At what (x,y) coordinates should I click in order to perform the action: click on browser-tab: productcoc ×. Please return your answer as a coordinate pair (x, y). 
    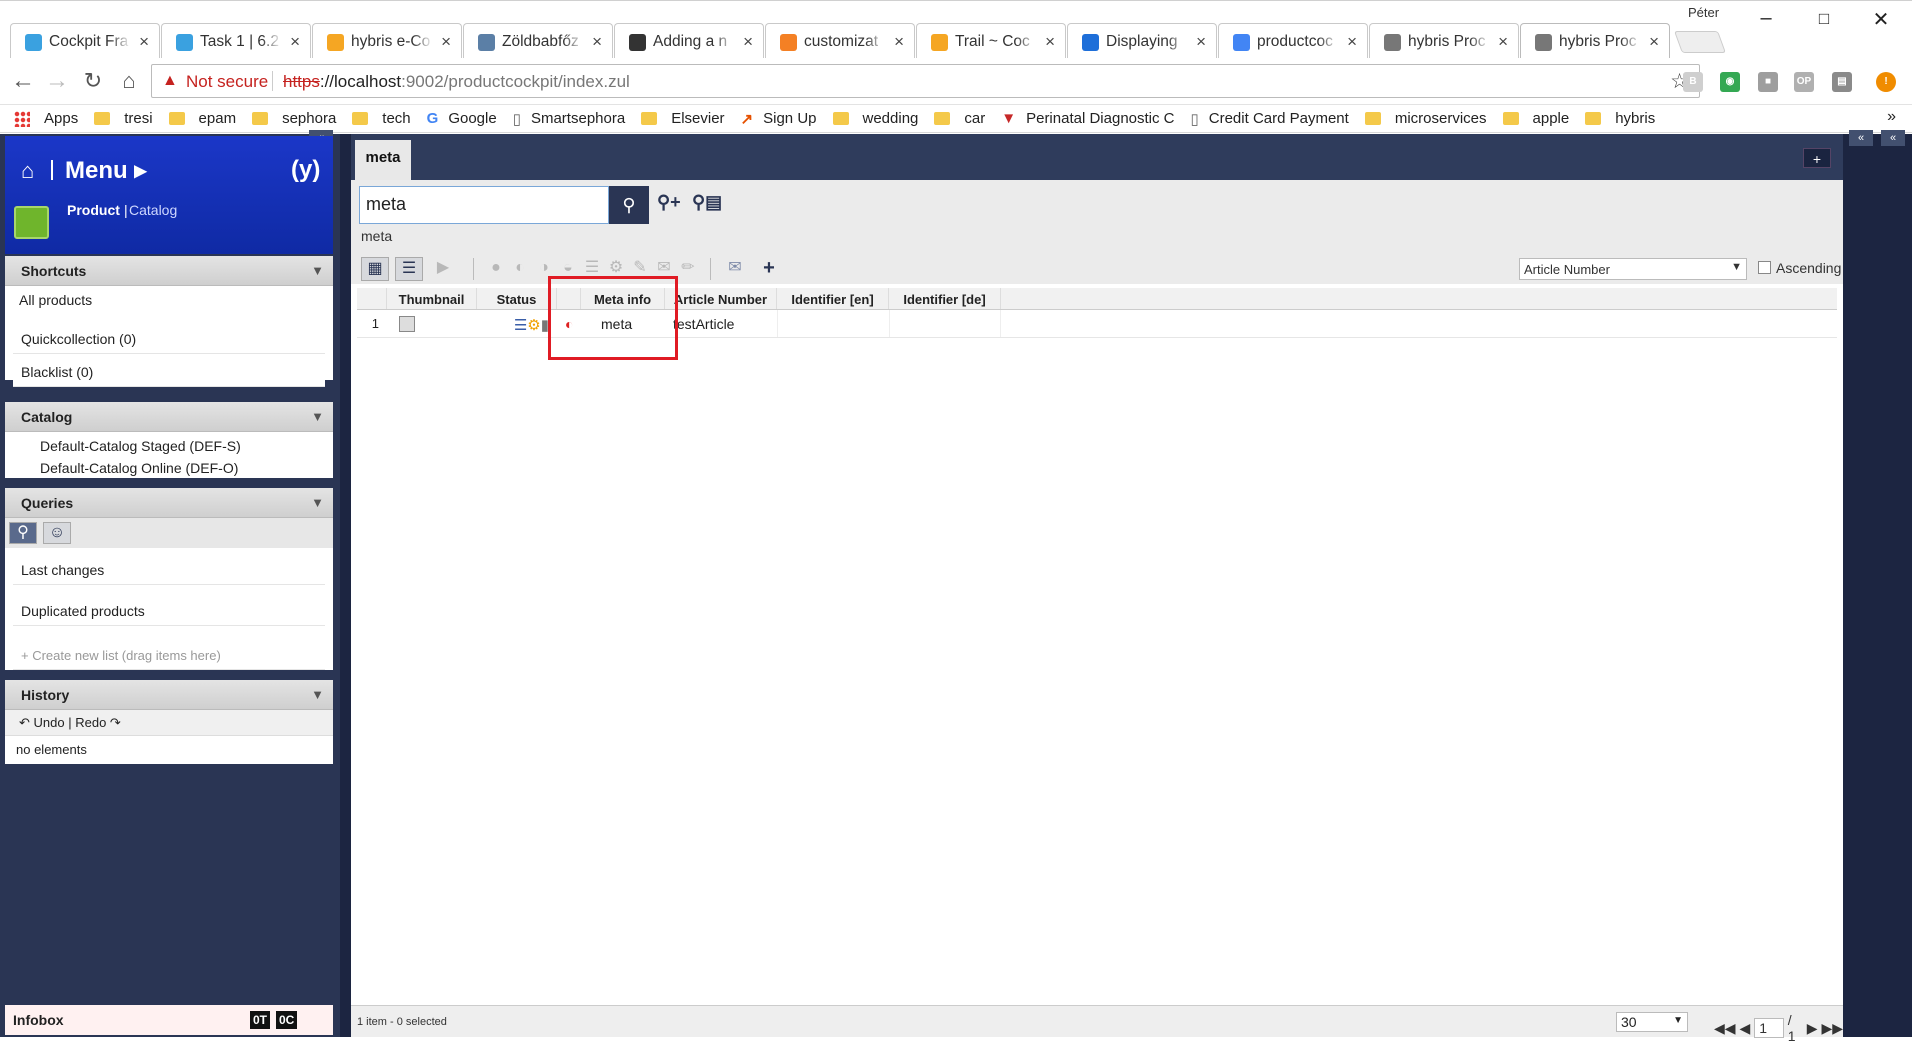
    Looking at the image, I should click on (1293, 41).